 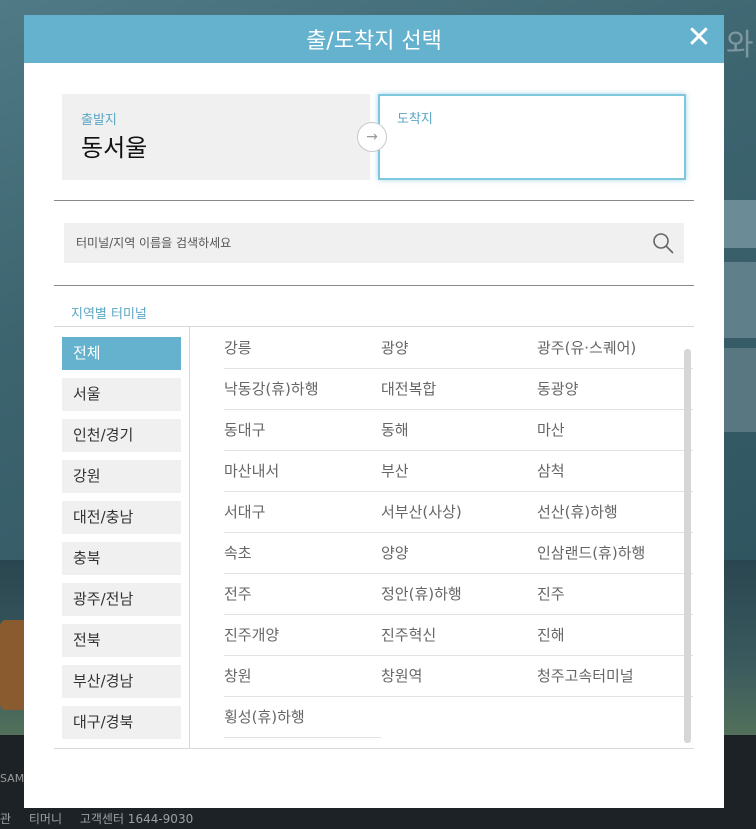 I want to click on terminal-row: 서대구 서부산(사상) 선산(휴)하행, so click(x=458, y=512).